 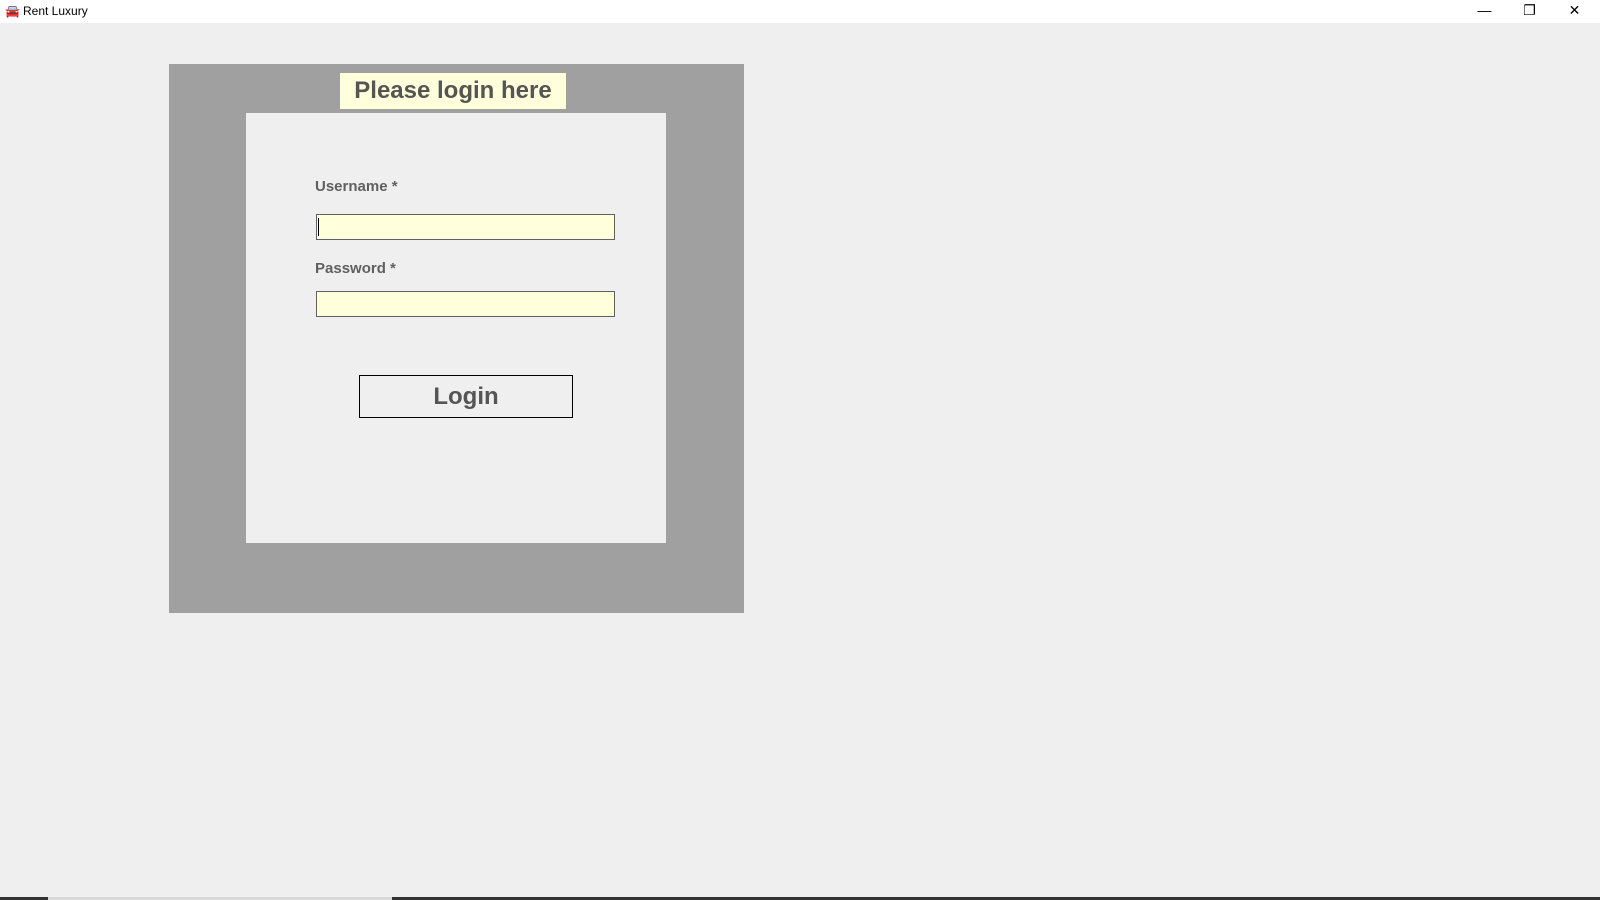 What do you see at coordinates (1574, 11) in the screenshot?
I see `close-button: ✕` at bounding box center [1574, 11].